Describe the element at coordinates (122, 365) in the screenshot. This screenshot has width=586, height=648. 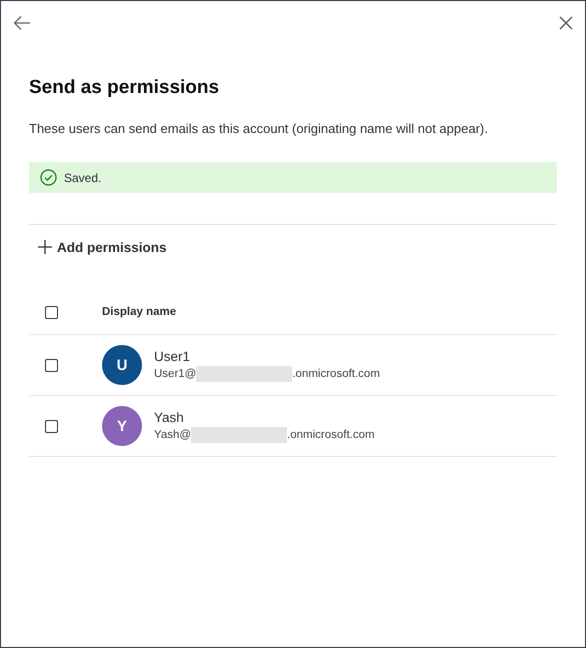
I see `avatar: U` at that location.